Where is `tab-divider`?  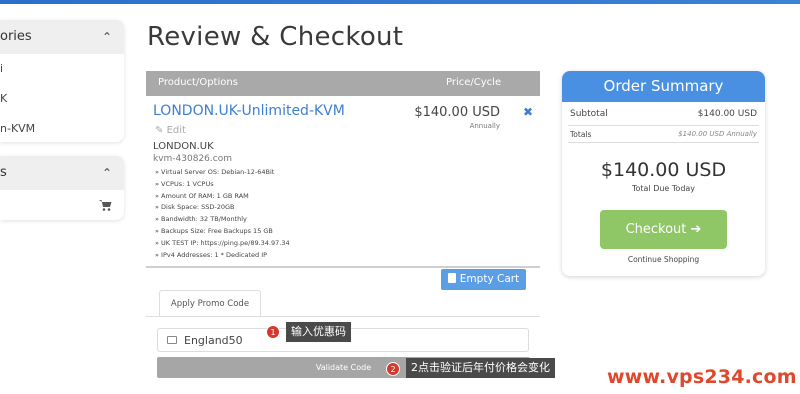 tab-divider is located at coordinates (343, 316).